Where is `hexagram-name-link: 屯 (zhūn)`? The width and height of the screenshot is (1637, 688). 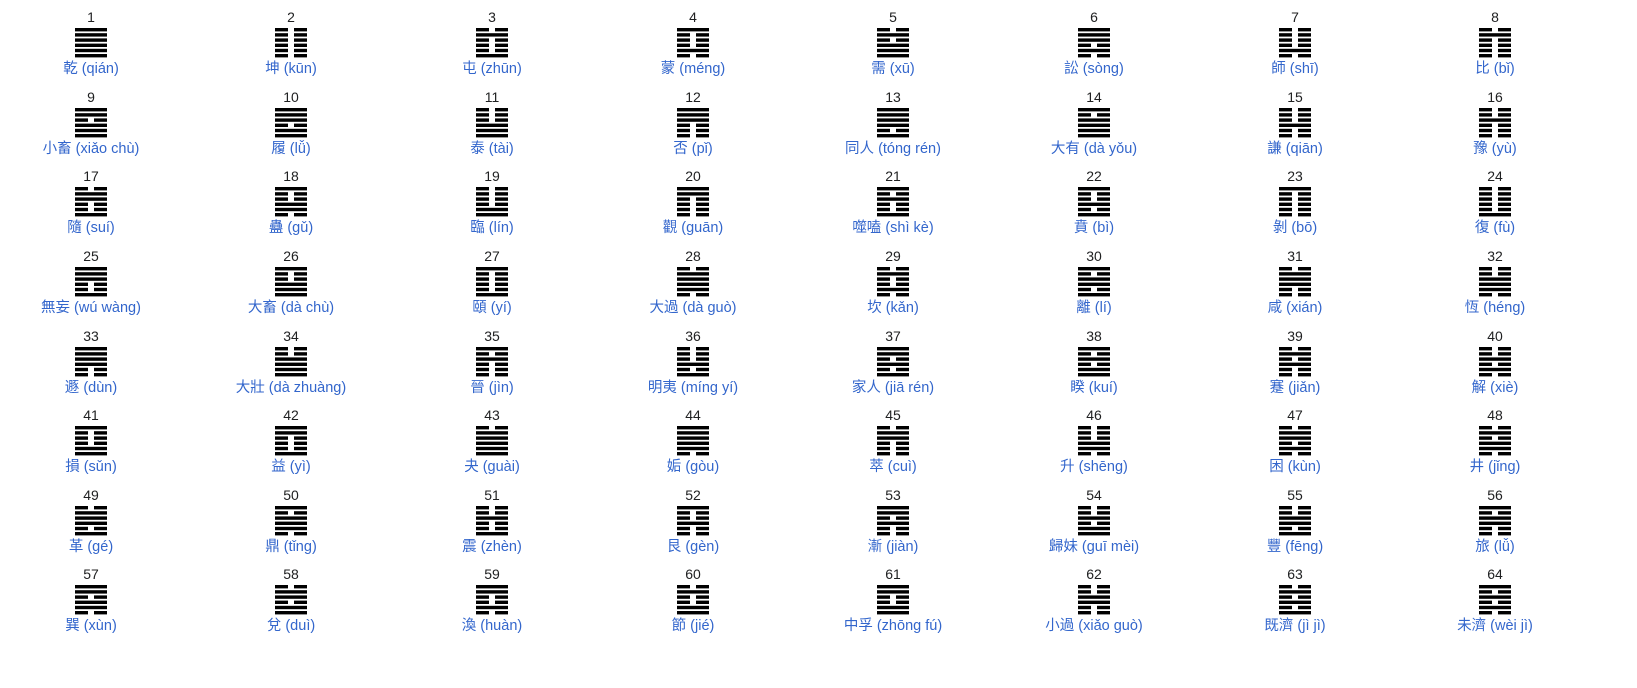
hexagram-name-link: 屯 (zhūn) is located at coordinates (492, 69).